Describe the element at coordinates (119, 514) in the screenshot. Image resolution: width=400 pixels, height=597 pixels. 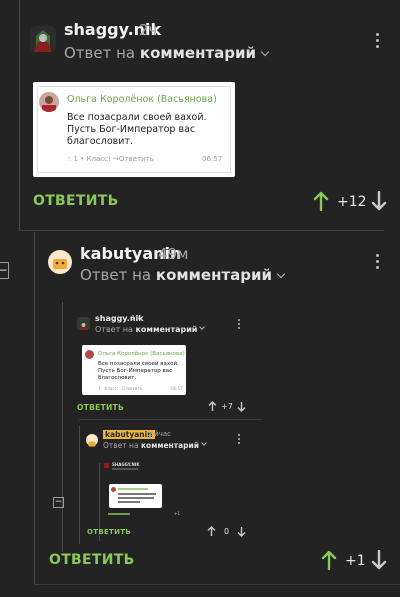
I see `reply-button` at that location.